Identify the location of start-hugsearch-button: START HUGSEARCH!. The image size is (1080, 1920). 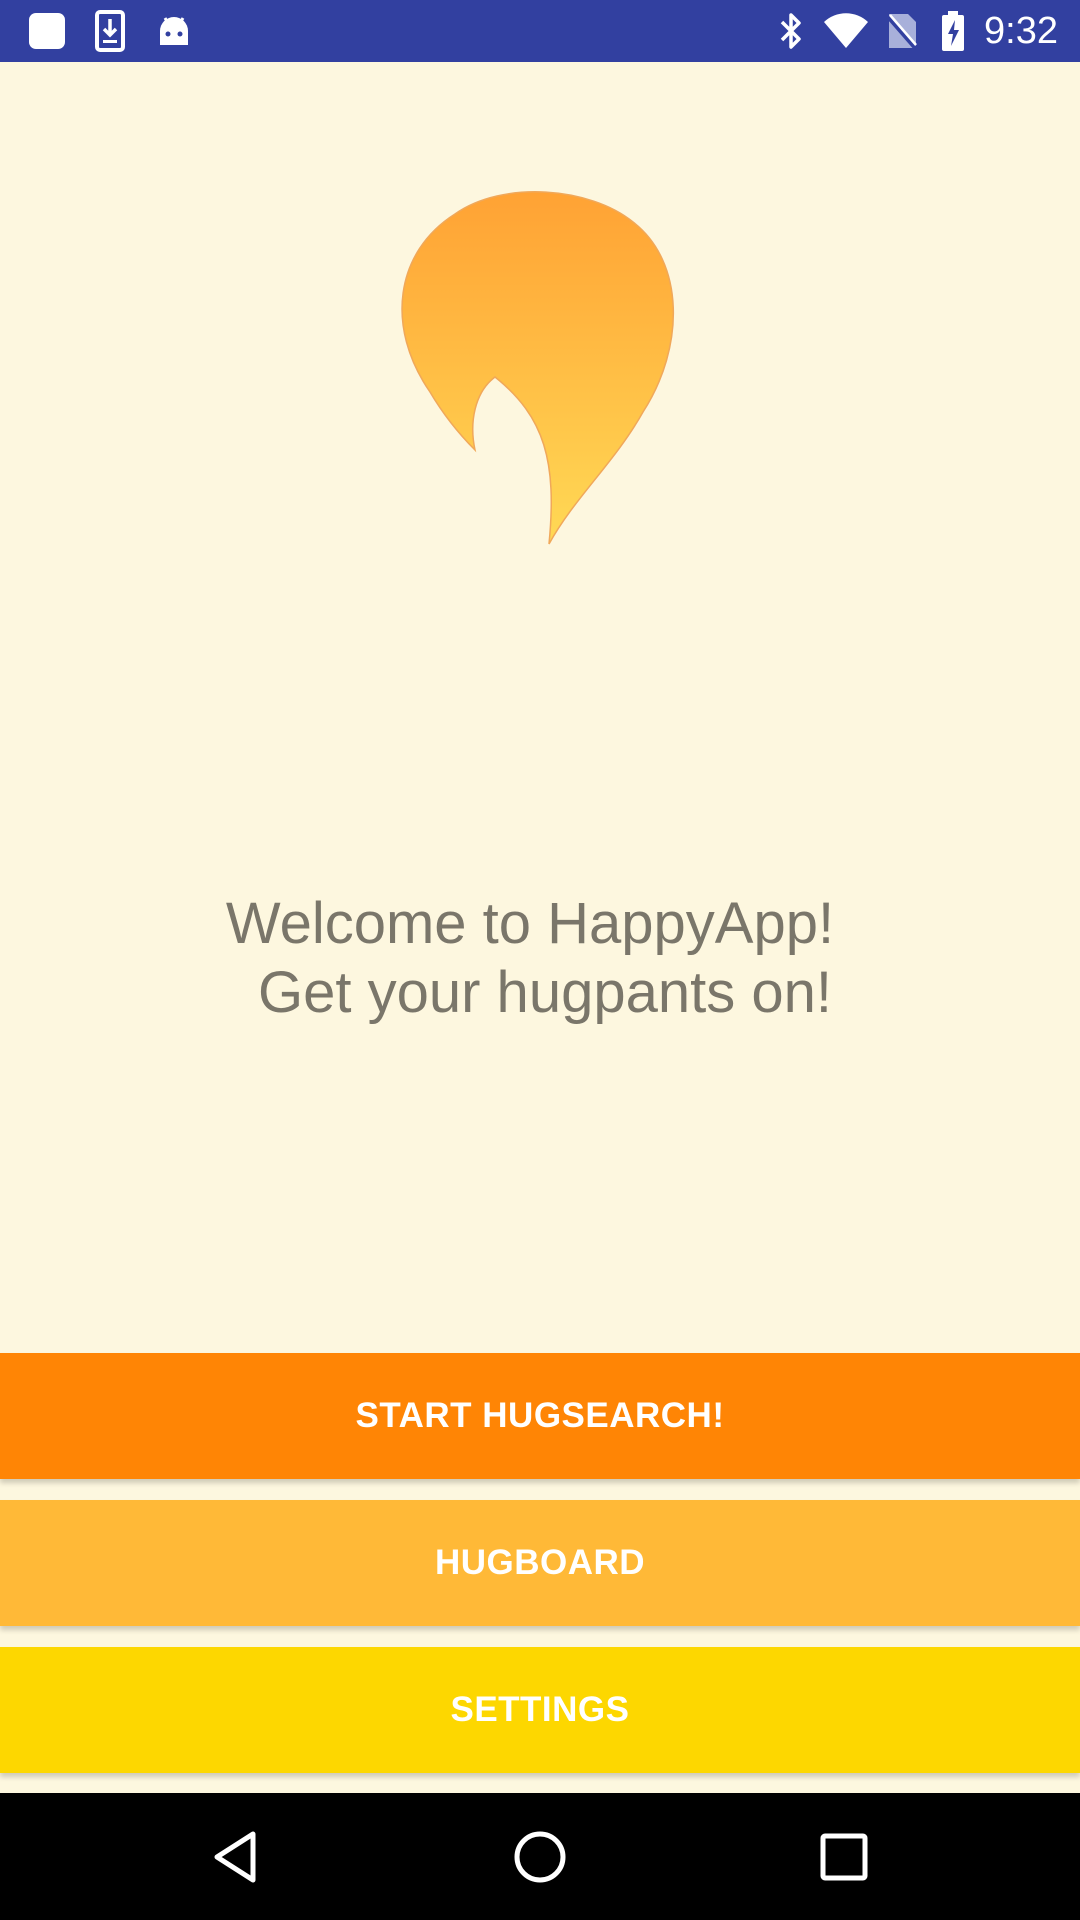
(540, 1416).